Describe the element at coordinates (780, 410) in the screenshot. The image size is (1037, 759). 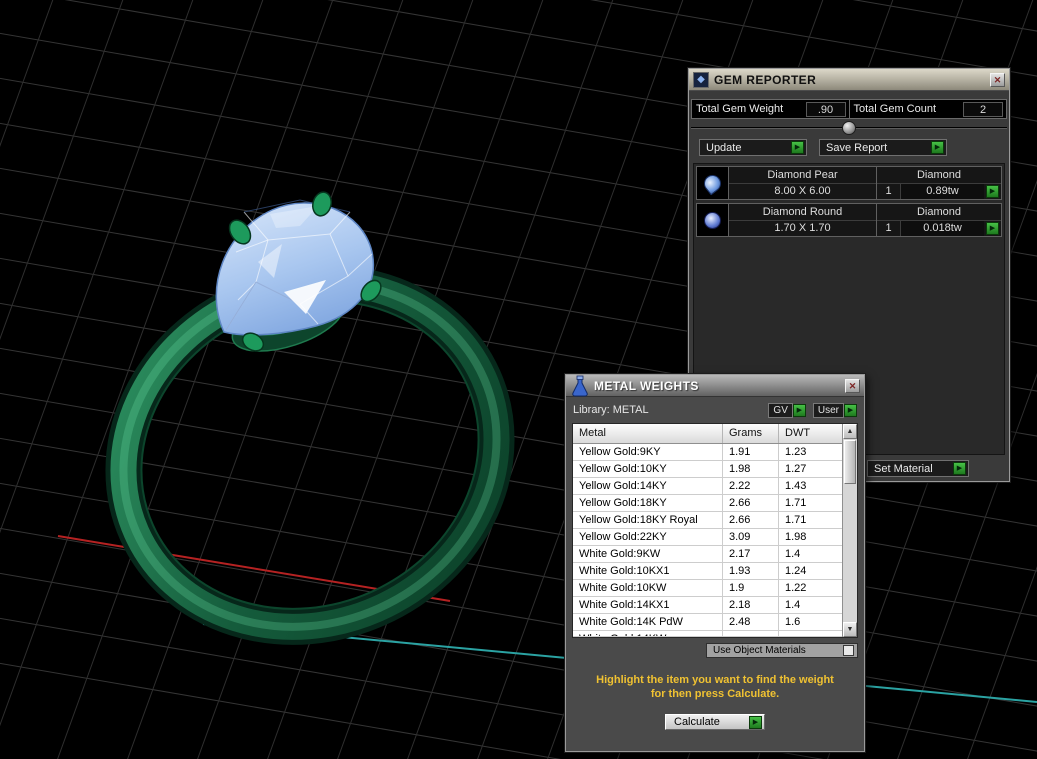
I see `gv-button-label: GV` at that location.